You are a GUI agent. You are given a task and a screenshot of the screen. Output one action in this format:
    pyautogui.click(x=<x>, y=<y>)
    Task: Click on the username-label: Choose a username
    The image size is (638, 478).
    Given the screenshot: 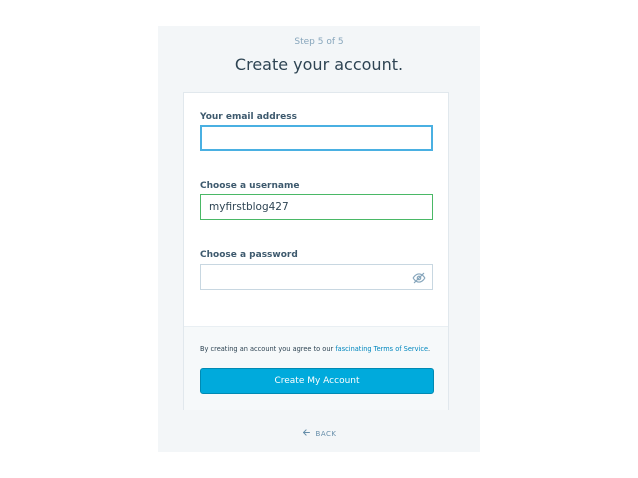 What is the action you would take?
    pyautogui.click(x=250, y=186)
    